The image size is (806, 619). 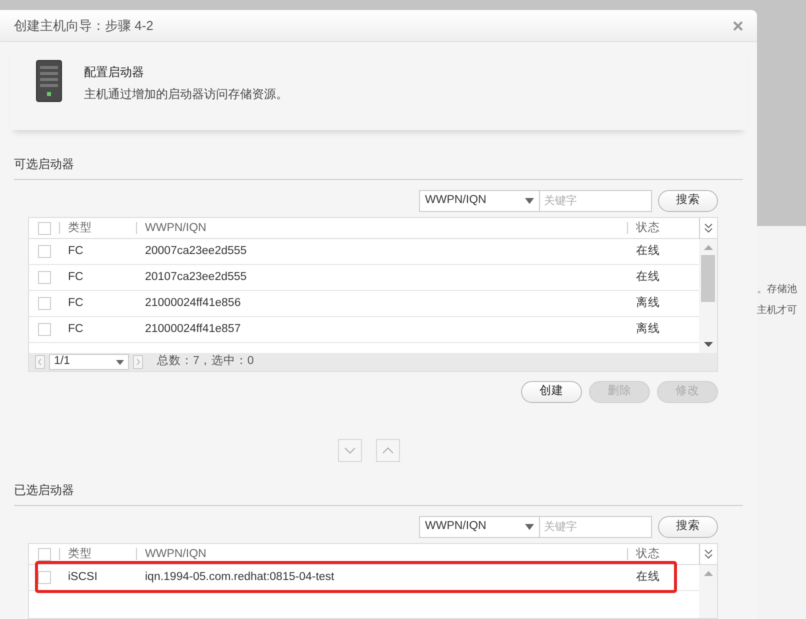 What do you see at coordinates (186, 94) in the screenshot?
I see `step-description: 主机通过增加的启动器访问存储资源。` at bounding box center [186, 94].